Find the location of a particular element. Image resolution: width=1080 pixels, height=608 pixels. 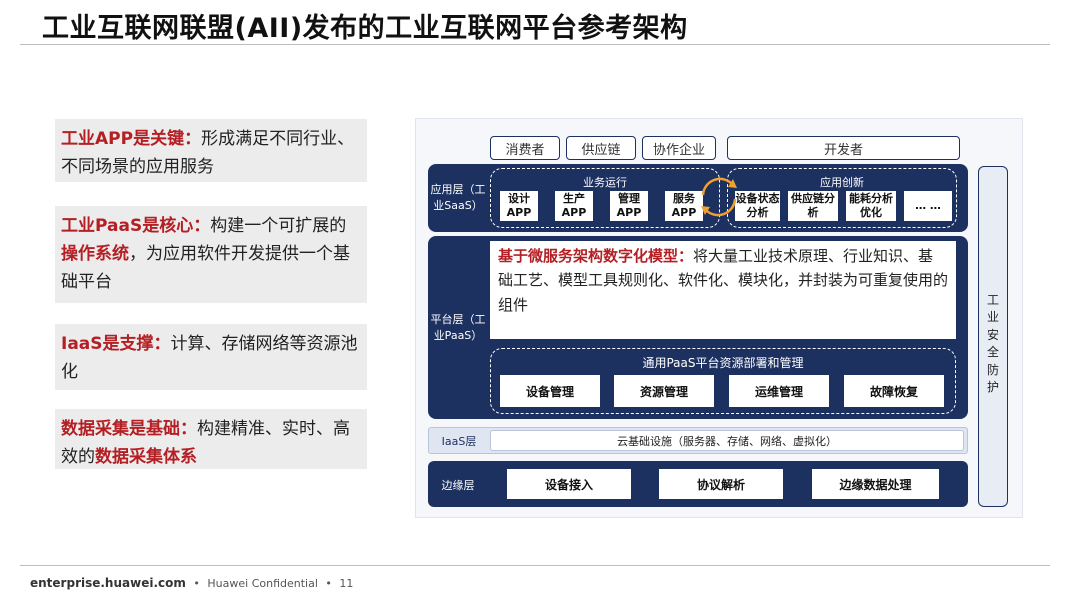

mgmt-resource: 资源管理 is located at coordinates (664, 391).